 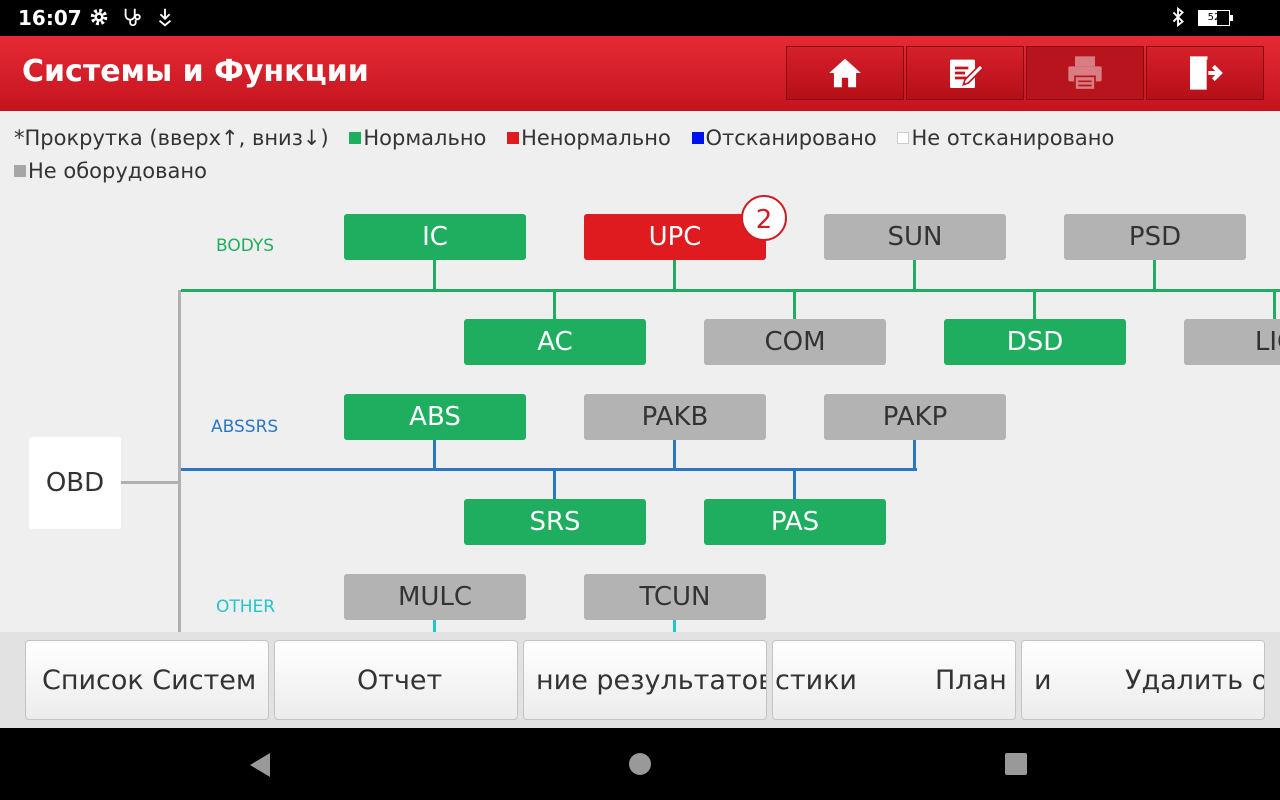 I want to click on legend-not-equipped-label: Не оборудовано, so click(x=117, y=171).